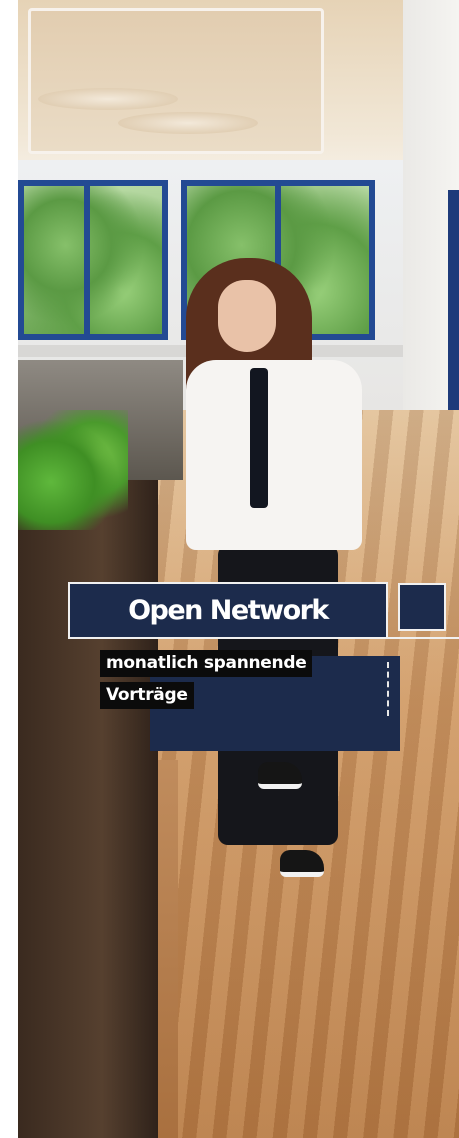 This screenshot has width=459, height=1138. What do you see at coordinates (423, 638) in the screenshot?
I see `title-underline` at bounding box center [423, 638].